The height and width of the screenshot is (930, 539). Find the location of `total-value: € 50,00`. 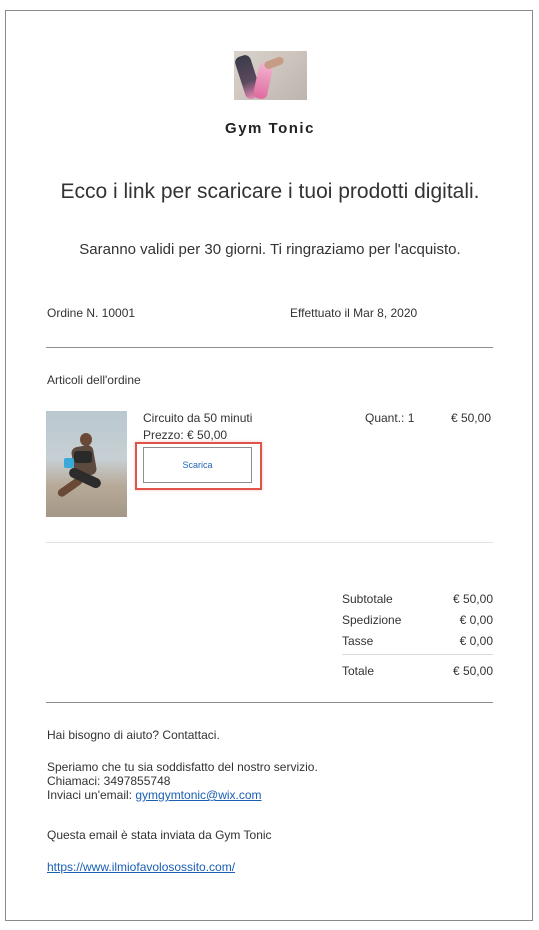

total-value: € 50,00 is located at coordinates (472, 671).